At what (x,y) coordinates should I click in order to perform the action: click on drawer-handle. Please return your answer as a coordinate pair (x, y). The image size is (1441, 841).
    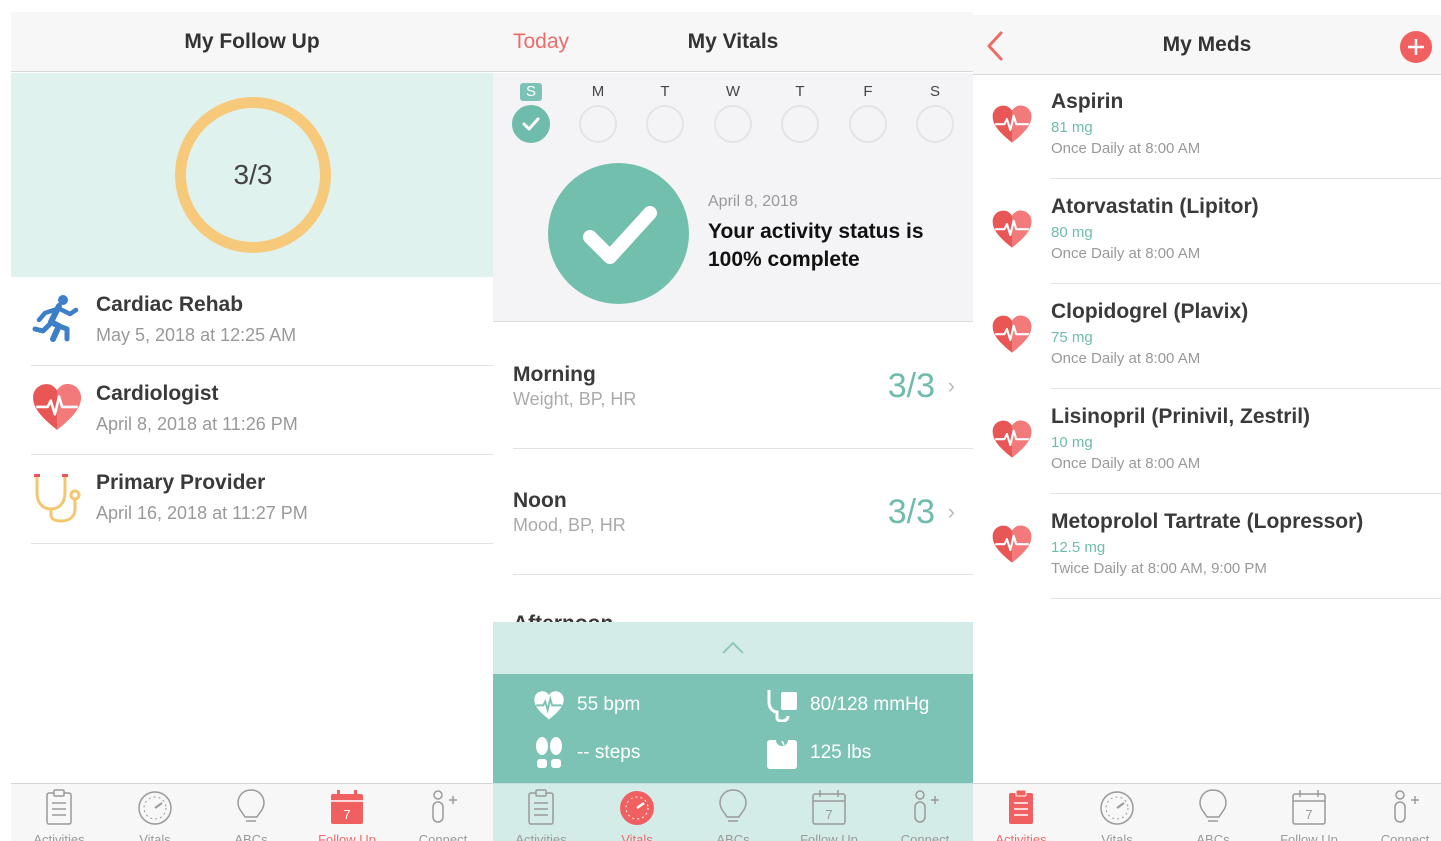
    Looking at the image, I should click on (733, 648).